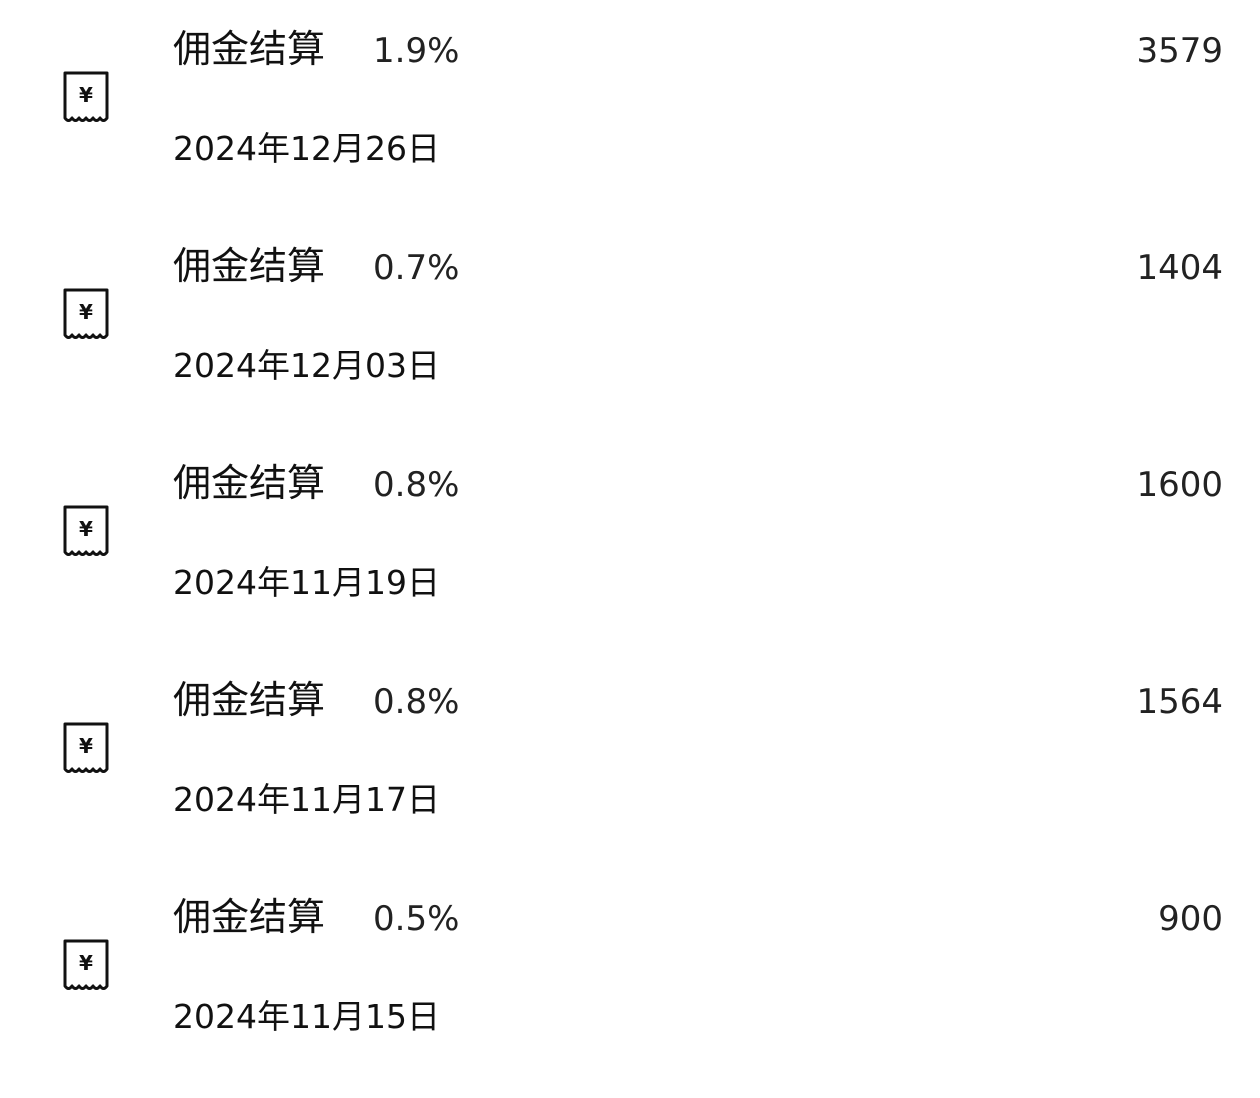  I want to click on commission-rate: 0.7%, so click(416, 268).